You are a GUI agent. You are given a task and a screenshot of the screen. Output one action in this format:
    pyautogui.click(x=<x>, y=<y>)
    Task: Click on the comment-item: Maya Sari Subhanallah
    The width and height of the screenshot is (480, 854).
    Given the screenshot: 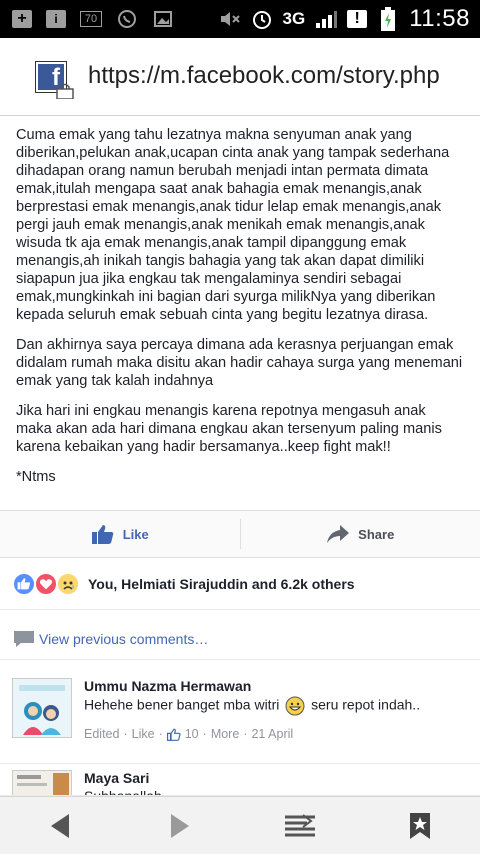 What is the action you would take?
    pyautogui.click(x=240, y=780)
    